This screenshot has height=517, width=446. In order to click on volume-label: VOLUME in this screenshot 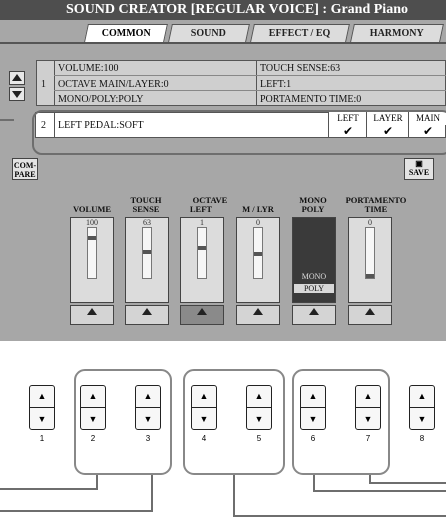, I will do `click(92, 209)`.